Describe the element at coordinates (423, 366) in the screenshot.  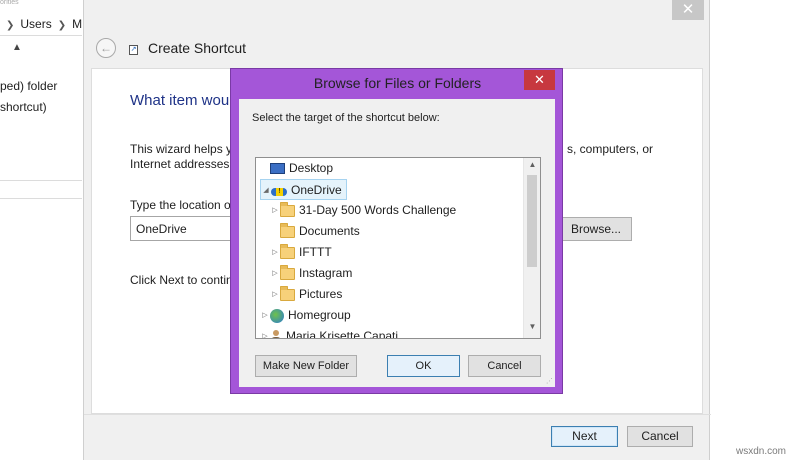
I see `ok-button: OK` at that location.